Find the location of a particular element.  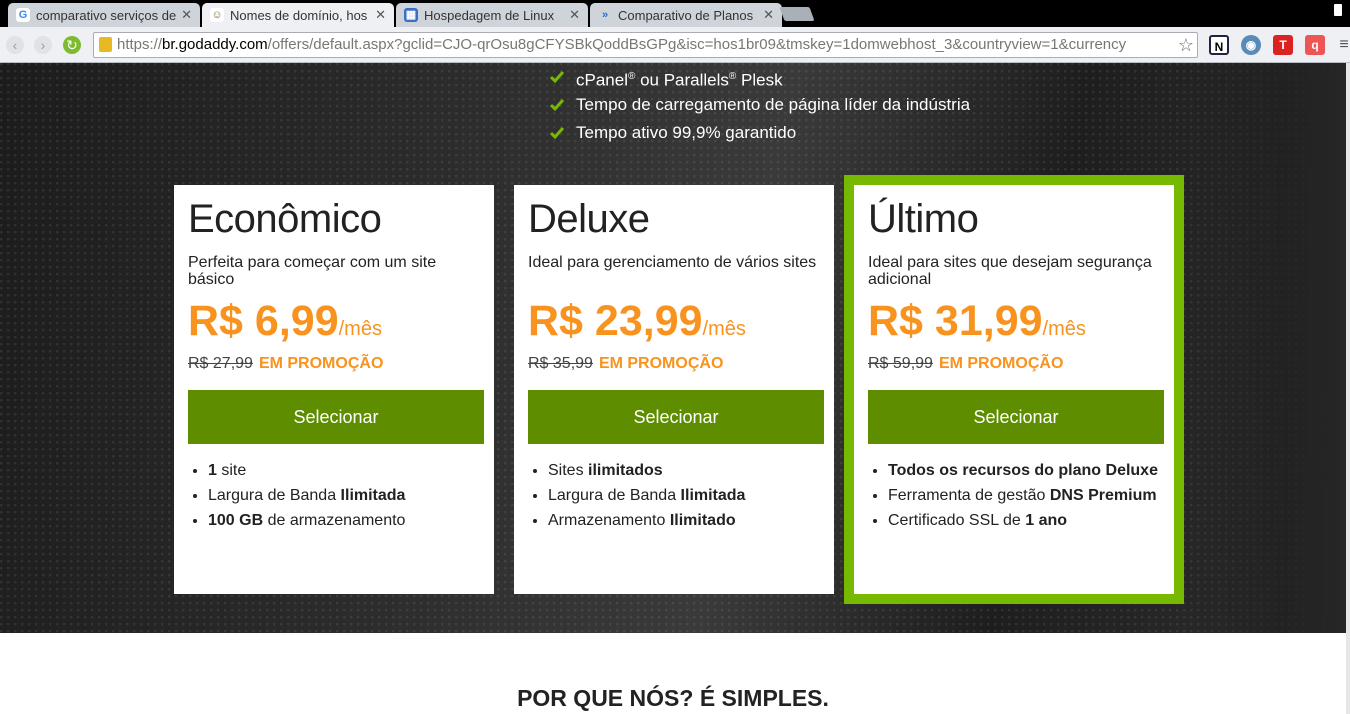

tab-title: Nomes de domínio, hos is located at coordinates (299, 15).